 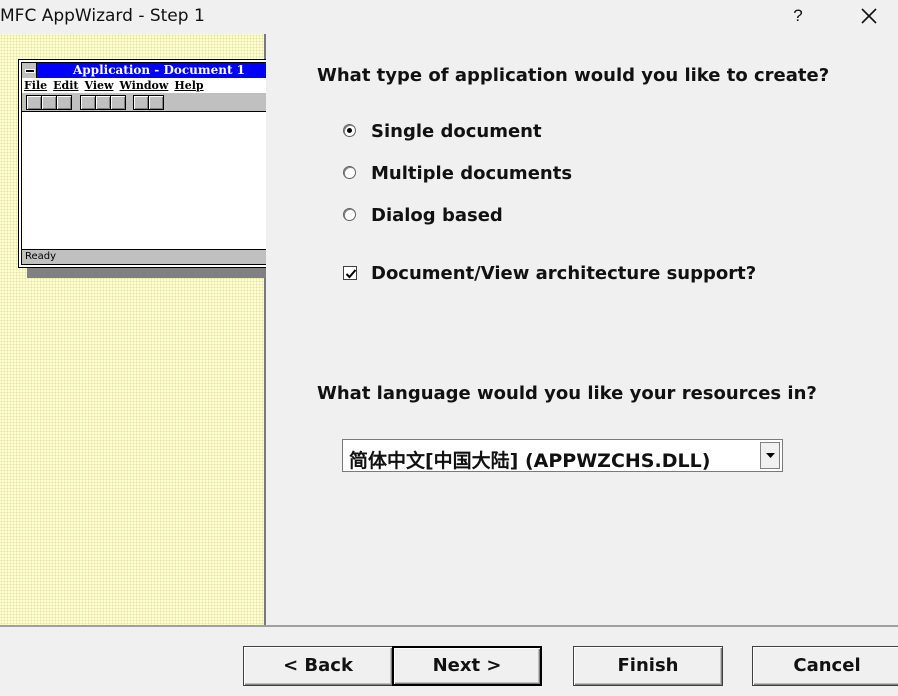 What do you see at coordinates (825, 666) in the screenshot?
I see `cancel-button: Cancel` at bounding box center [825, 666].